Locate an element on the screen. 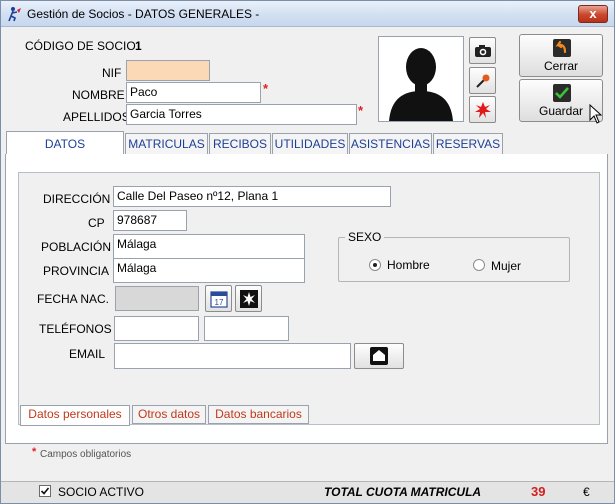 Image resolution: width=615 pixels, height=504 pixels. subtab-otros-datos: Otros datos is located at coordinates (169, 414).